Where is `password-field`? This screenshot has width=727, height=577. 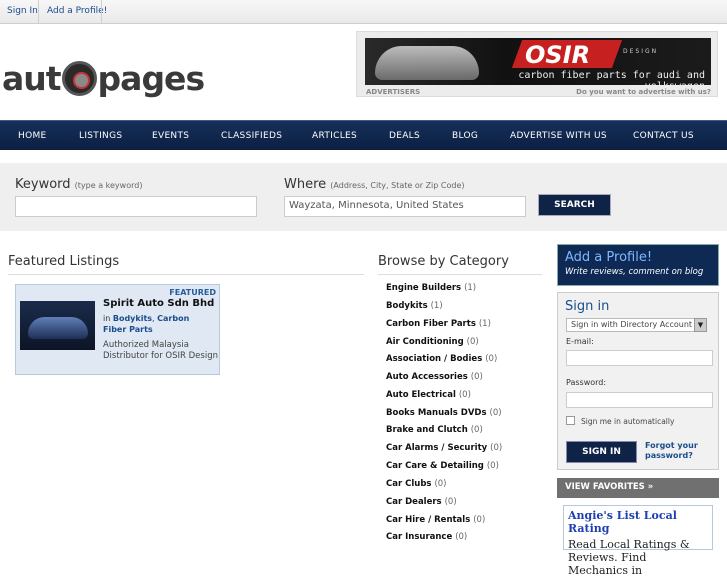 password-field is located at coordinates (639, 400).